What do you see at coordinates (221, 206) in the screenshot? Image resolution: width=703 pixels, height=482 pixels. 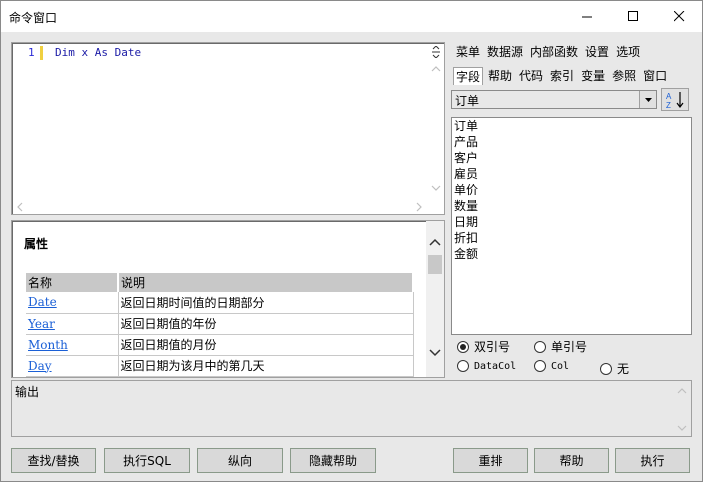 I see `editor-horizontal-scrollbar` at bounding box center [221, 206].